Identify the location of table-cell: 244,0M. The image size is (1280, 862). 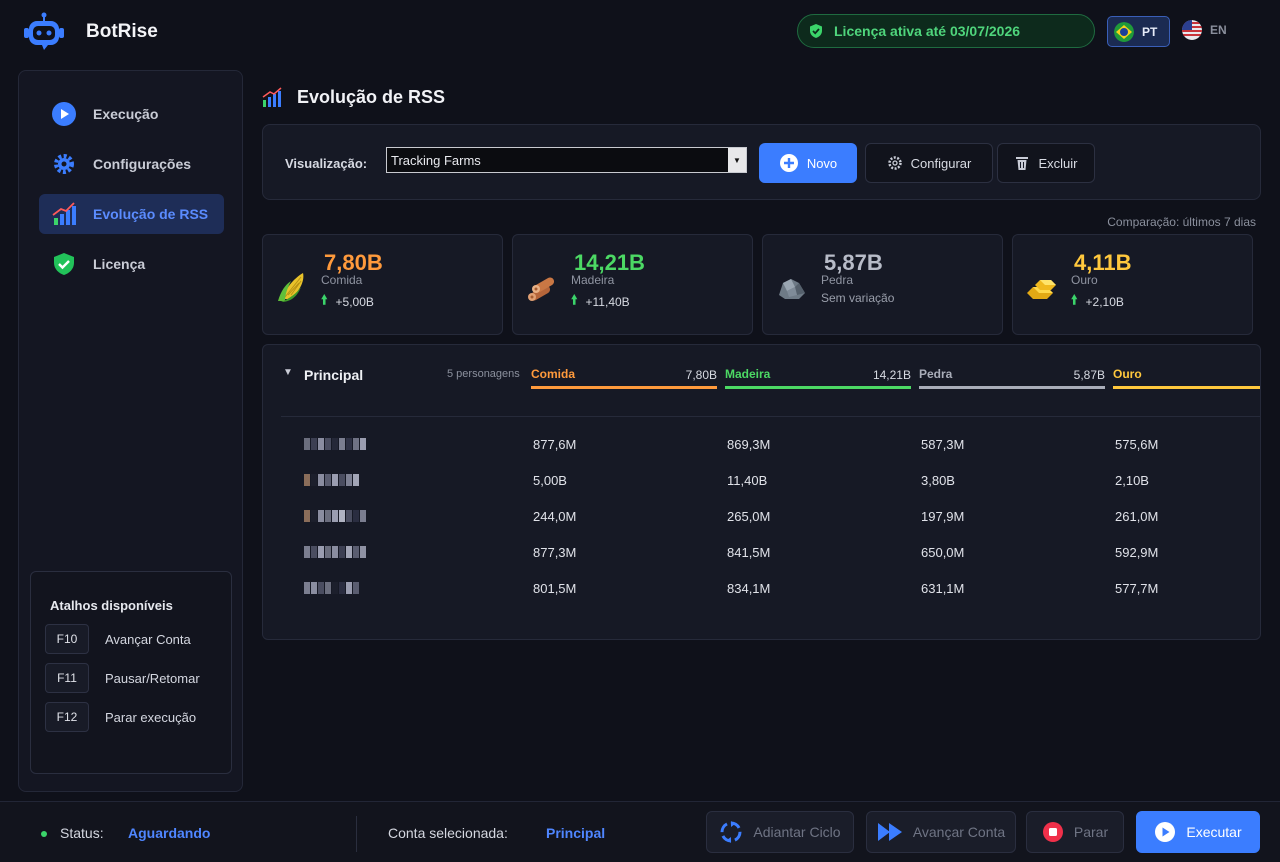
(555, 516).